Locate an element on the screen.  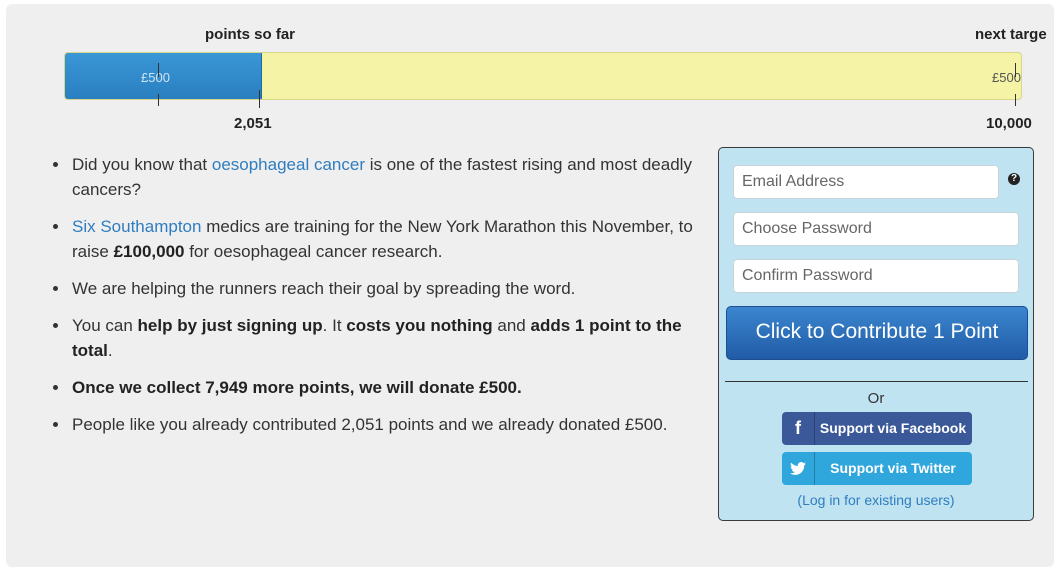
facebook-icon: f is located at coordinates (798, 428).